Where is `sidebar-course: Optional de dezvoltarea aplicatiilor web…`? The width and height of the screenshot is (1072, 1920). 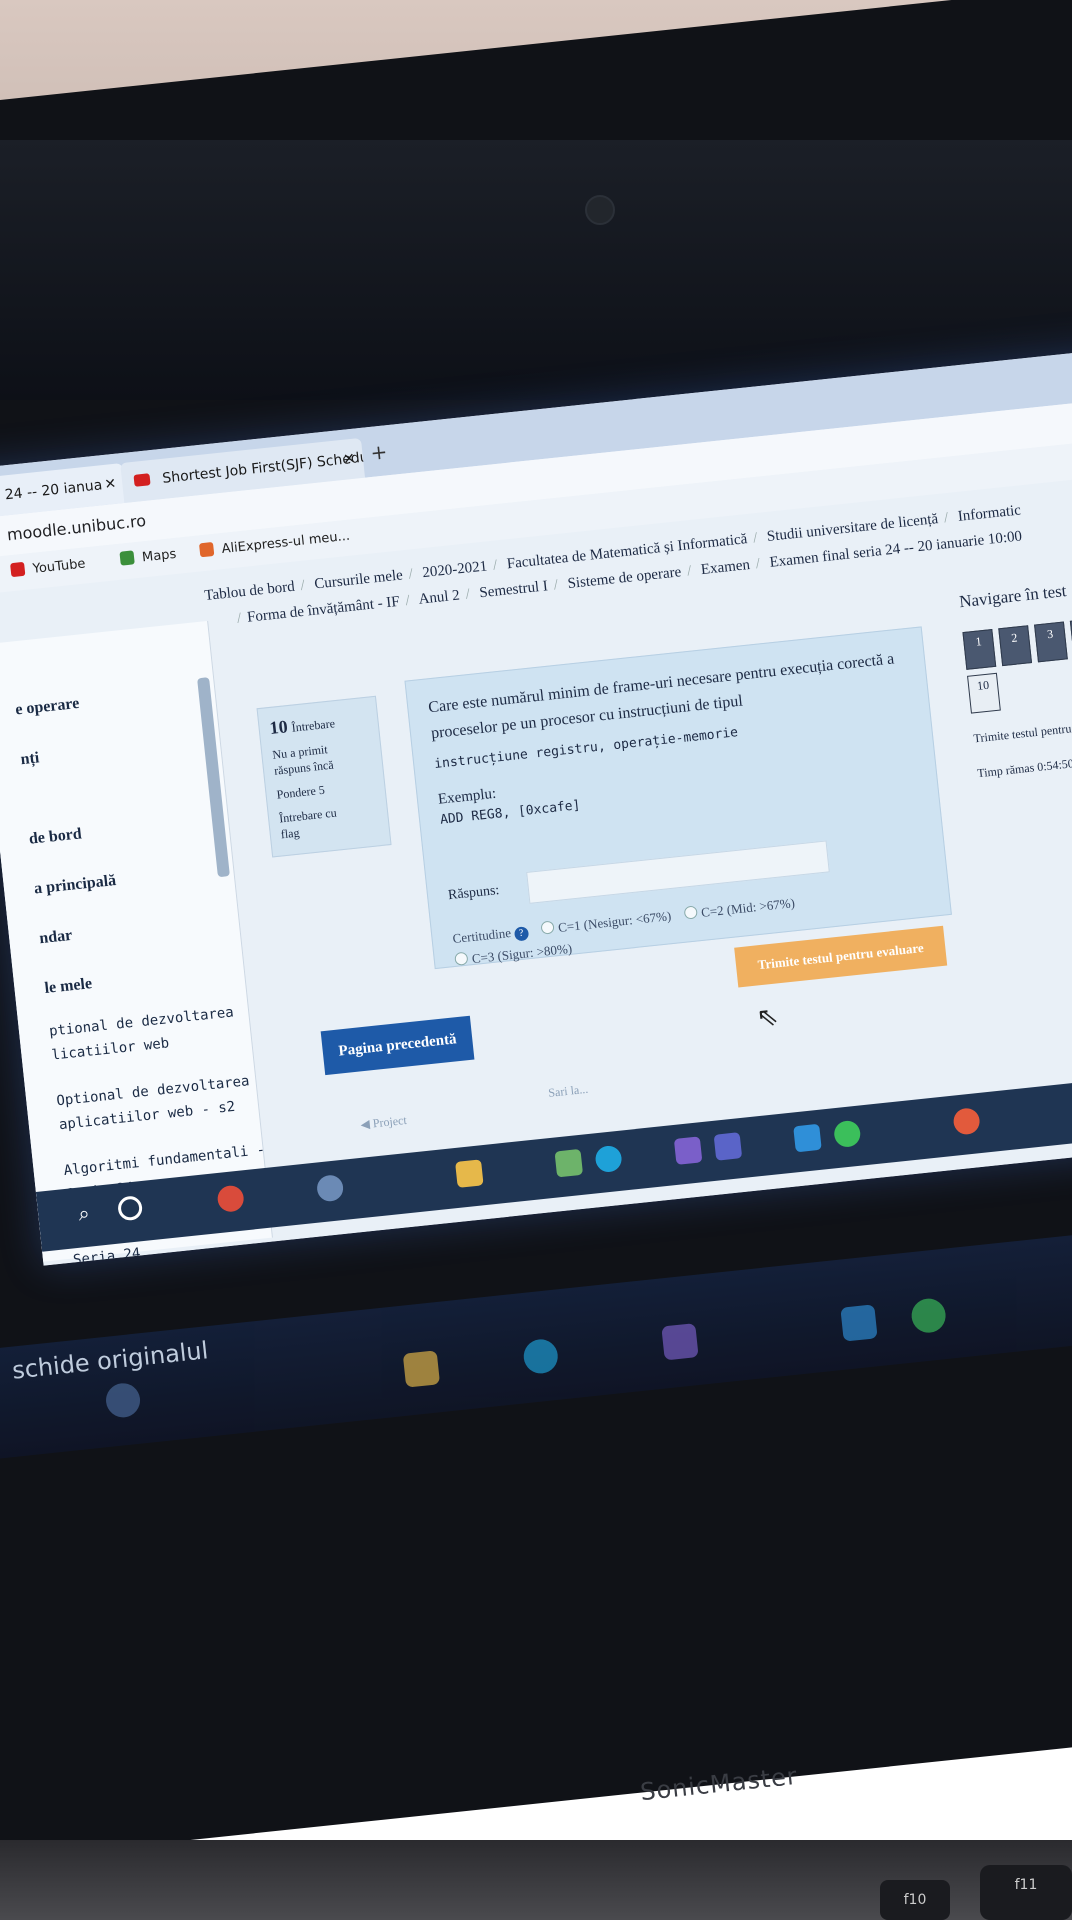 sidebar-course: Optional de dezvoltarea aplicatiilor web… is located at coordinates (154, 1103).